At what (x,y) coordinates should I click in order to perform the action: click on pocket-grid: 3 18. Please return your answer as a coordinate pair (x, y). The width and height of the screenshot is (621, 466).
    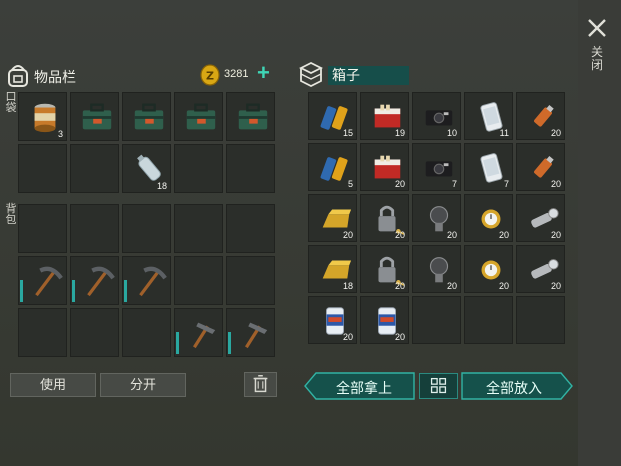
    Looking at the image, I should click on (146, 142).